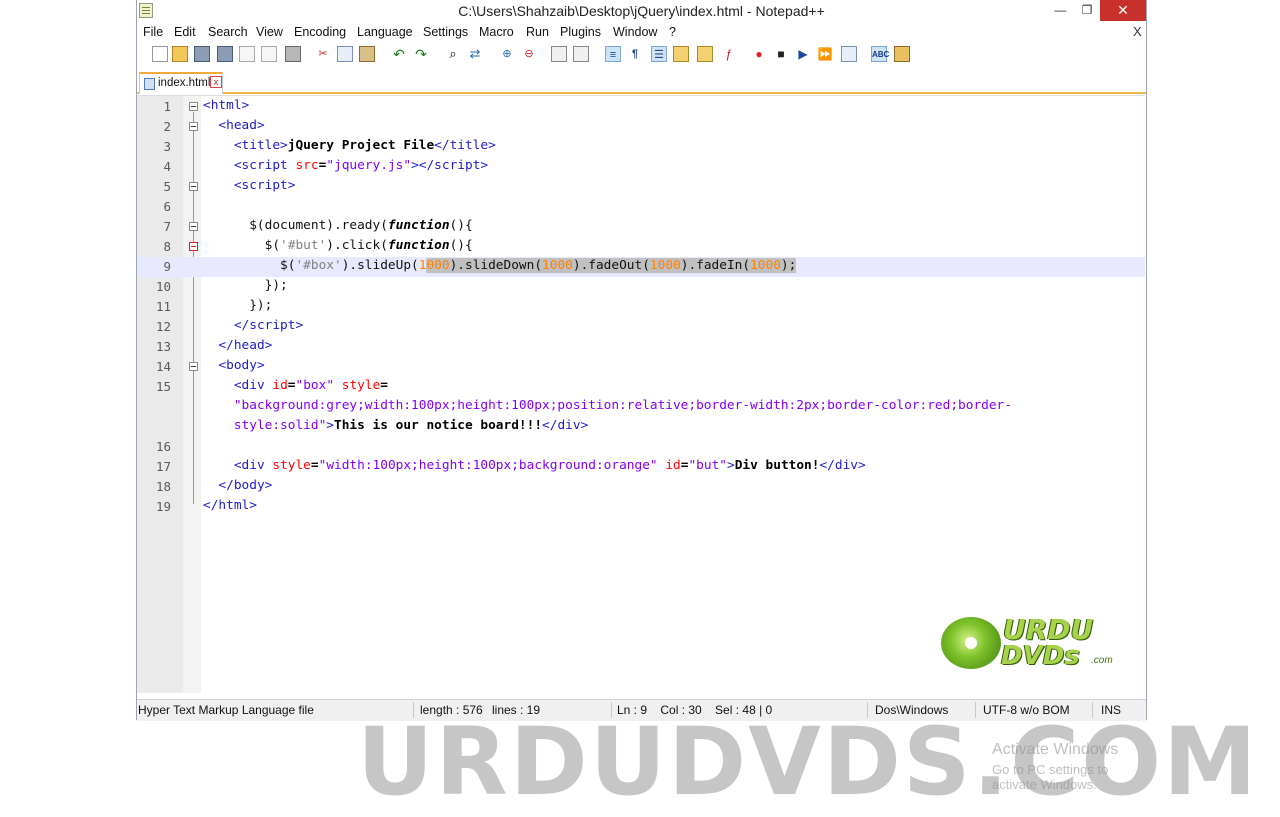 Image resolution: width=1280 pixels, height=817 pixels. Describe the element at coordinates (310, 385) in the screenshot. I see `code-text: <div id="box" style=` at that location.